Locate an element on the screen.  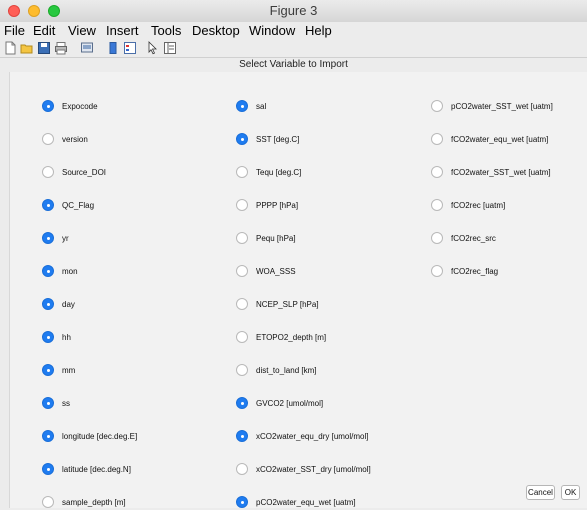
variable-option: longitude [dec.deg.E] is located at coordinates (89, 436).